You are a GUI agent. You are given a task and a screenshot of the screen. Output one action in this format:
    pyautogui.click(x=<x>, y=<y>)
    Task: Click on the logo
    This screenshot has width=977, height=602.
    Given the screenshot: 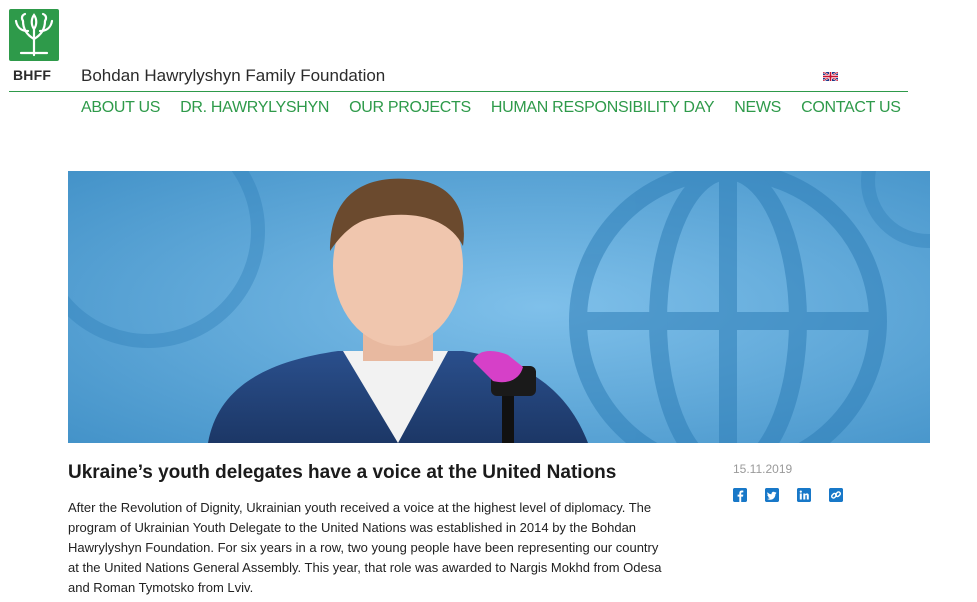 What is the action you would take?
    pyautogui.click(x=34, y=35)
    